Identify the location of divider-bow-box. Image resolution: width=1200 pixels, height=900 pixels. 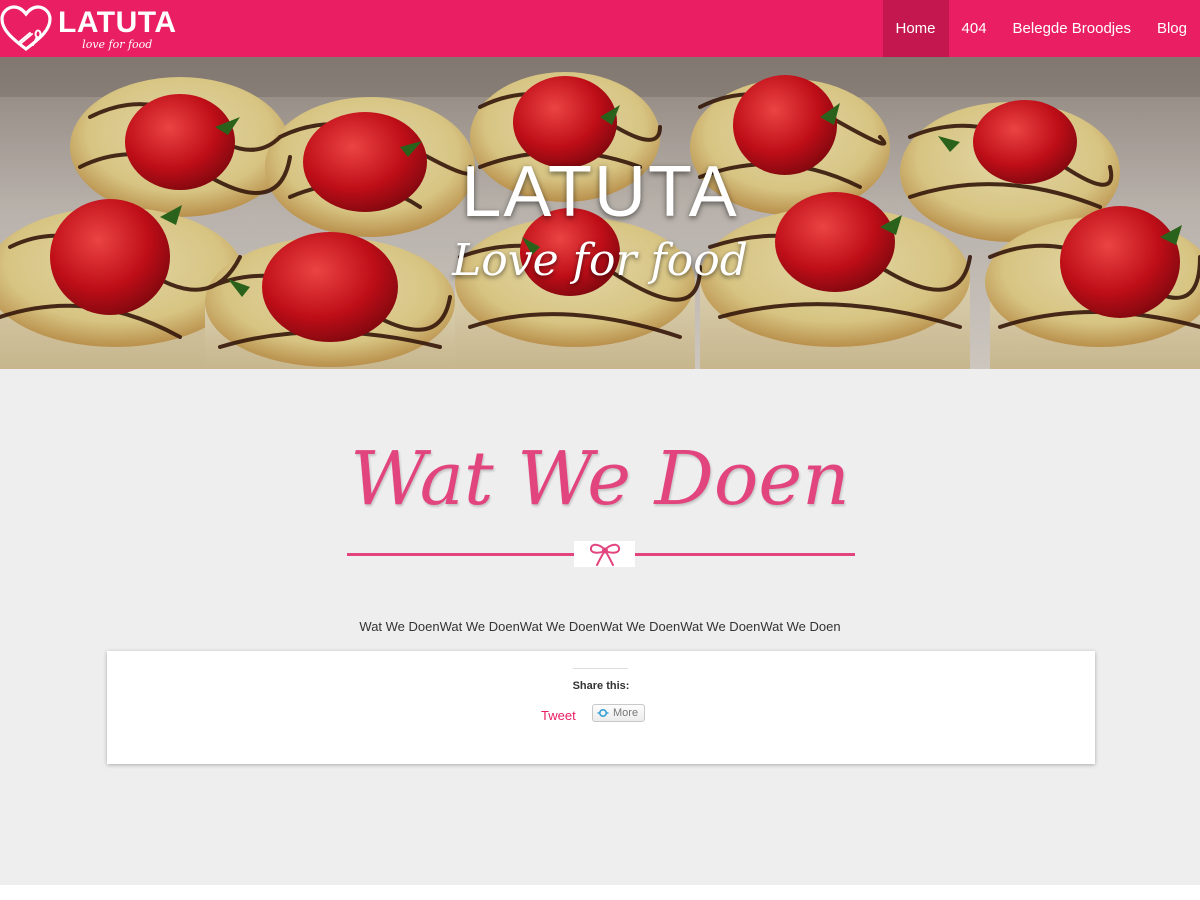
(604, 554).